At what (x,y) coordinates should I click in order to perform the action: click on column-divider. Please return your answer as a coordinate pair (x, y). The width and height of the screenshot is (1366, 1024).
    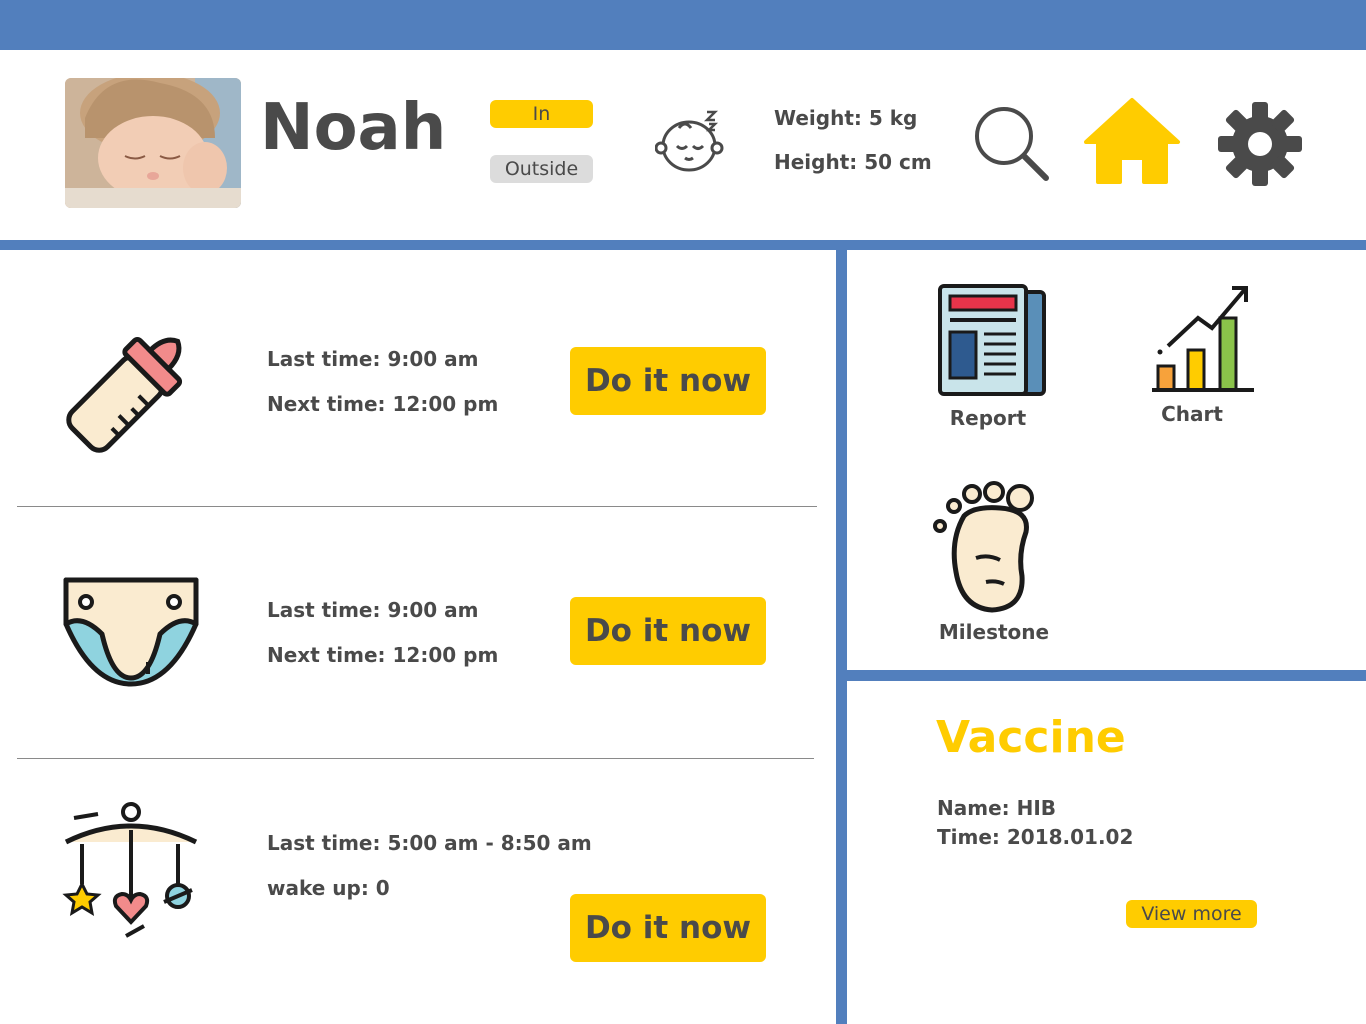
    Looking at the image, I should click on (841, 637).